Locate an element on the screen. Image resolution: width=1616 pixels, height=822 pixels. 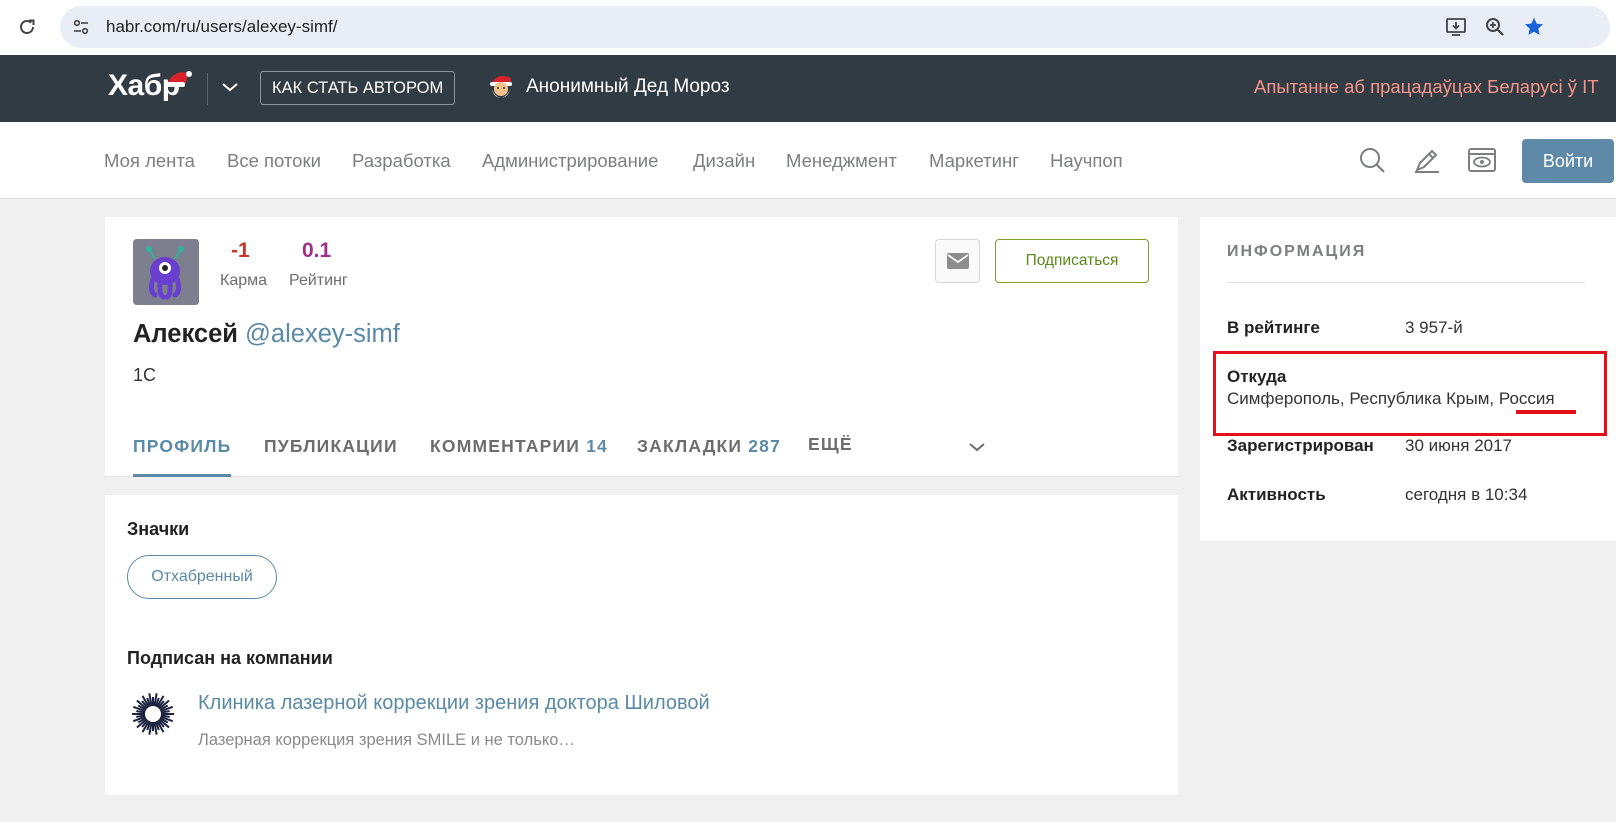
info-registered-value: 30 июня 2017 is located at coordinates (1459, 445).